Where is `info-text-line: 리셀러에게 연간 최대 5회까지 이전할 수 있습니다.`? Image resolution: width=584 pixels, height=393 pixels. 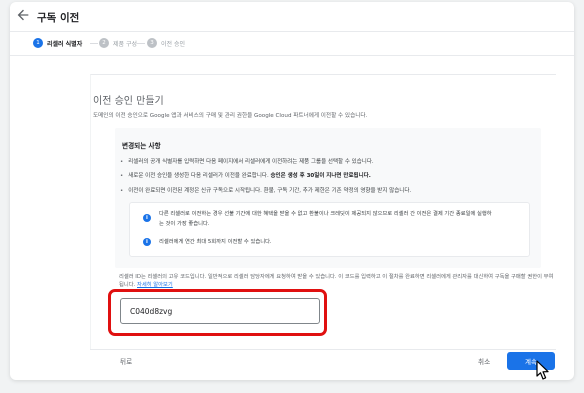 info-text-line: 리셀러에게 연간 최대 5회까지 이전할 수 있습니다. is located at coordinates (215, 242).